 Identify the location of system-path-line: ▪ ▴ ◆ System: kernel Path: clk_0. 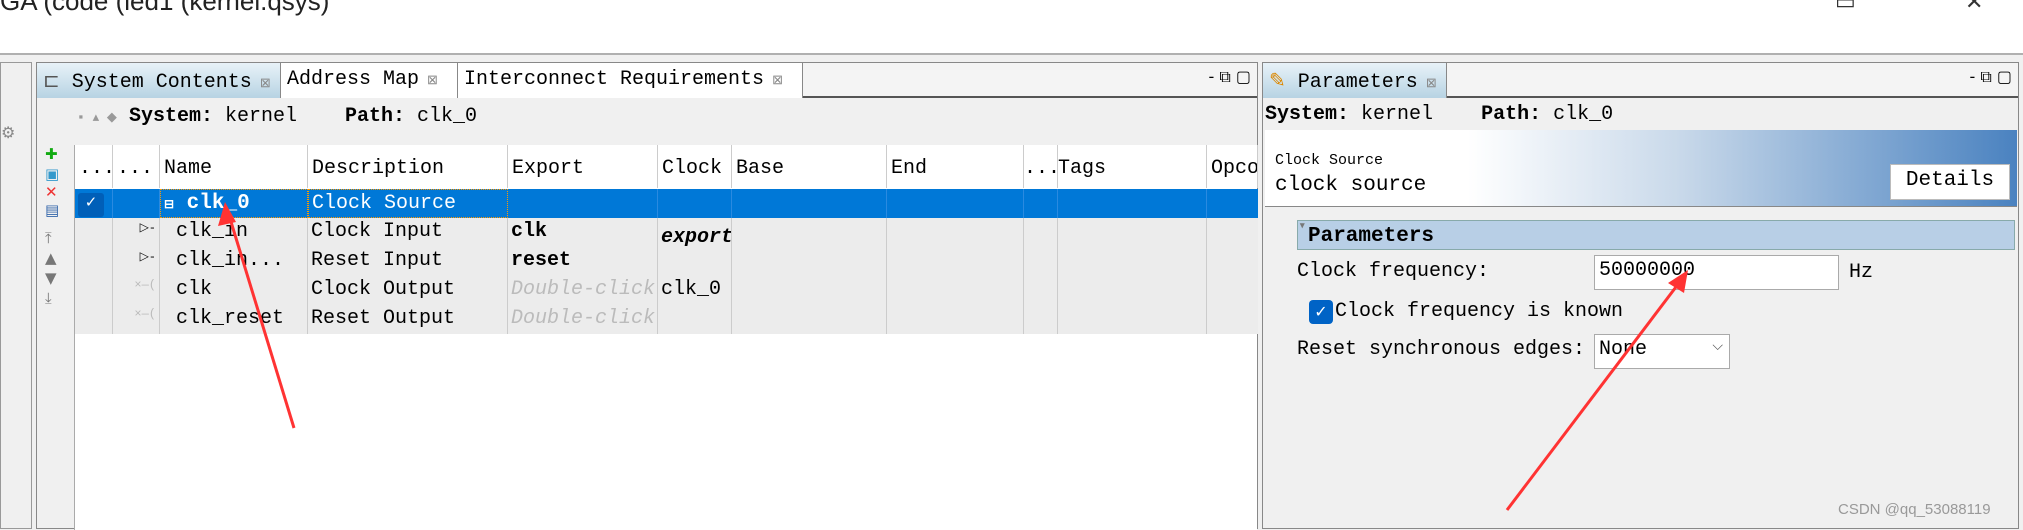
(277, 116).